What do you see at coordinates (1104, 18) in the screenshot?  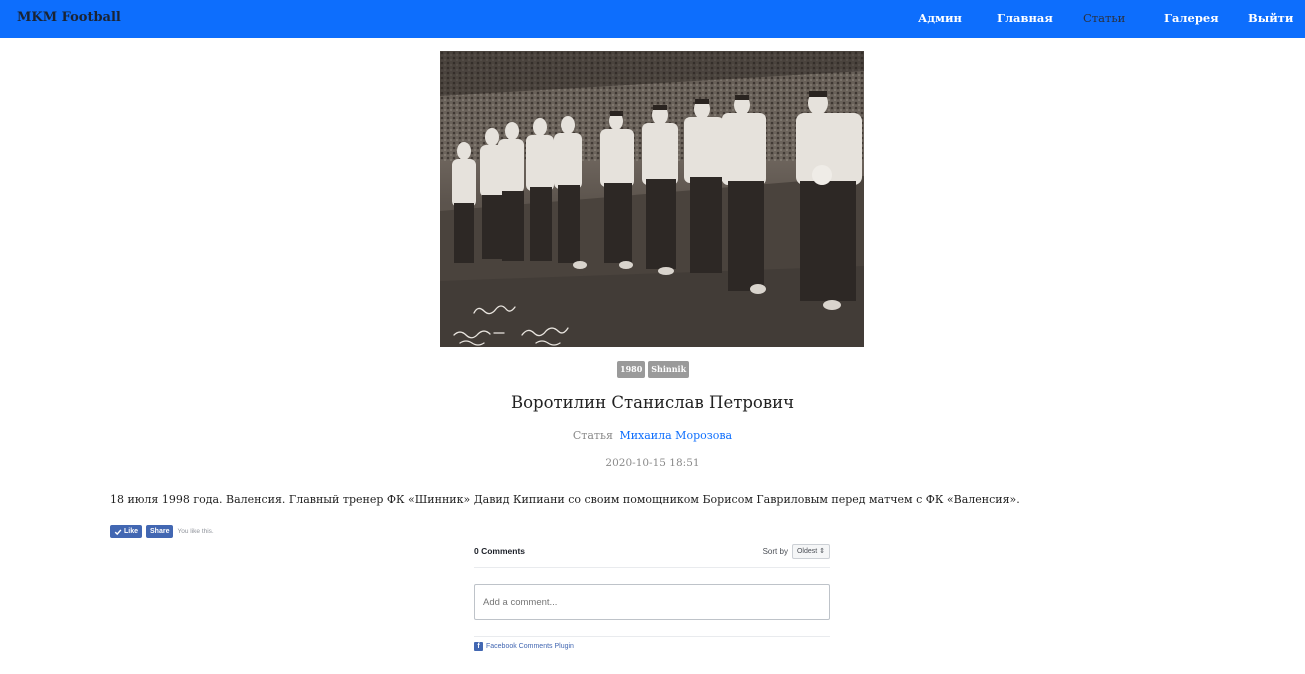 I see `nav-link-articles: Статьи` at bounding box center [1104, 18].